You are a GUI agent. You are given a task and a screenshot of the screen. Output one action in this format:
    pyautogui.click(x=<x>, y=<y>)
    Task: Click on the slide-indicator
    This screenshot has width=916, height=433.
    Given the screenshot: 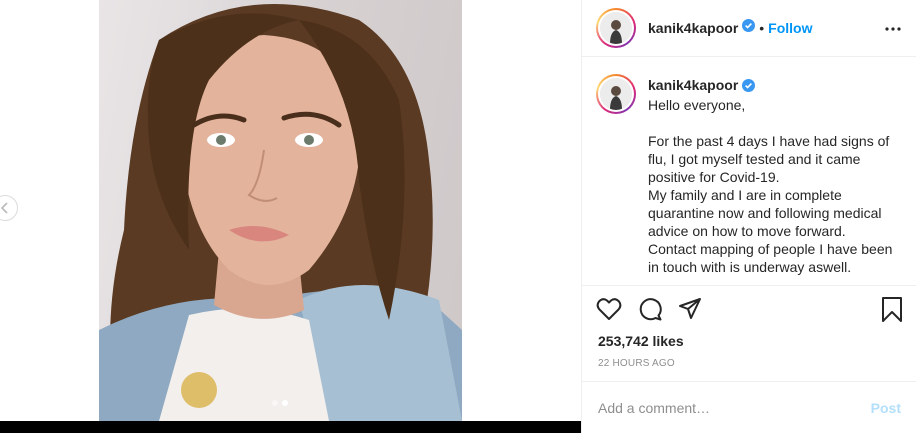 What is the action you would take?
    pyautogui.click(x=280, y=403)
    